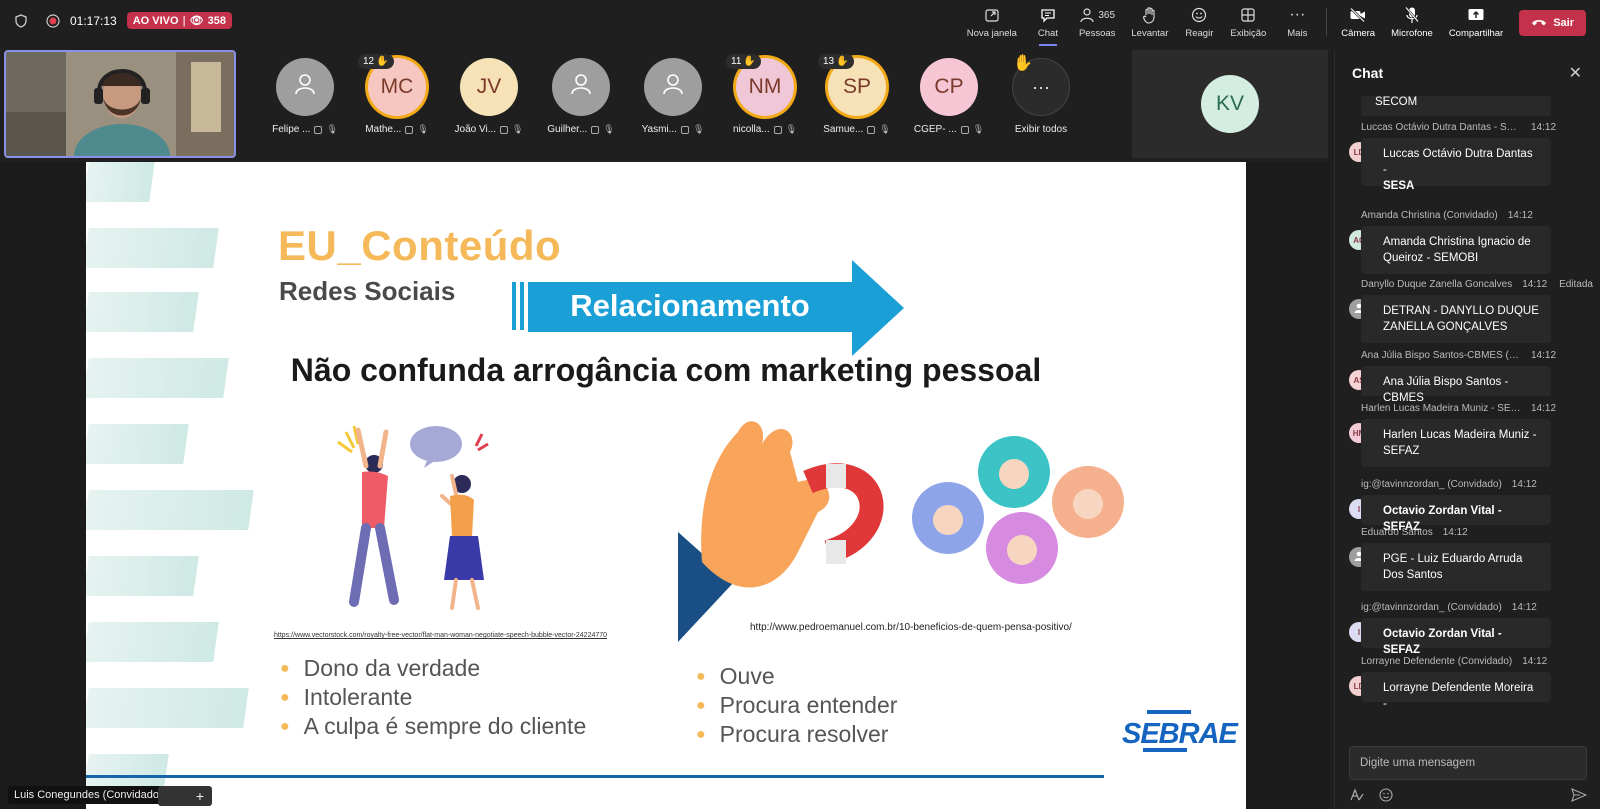 This screenshot has width=1600, height=809. Describe the element at coordinates (829, 61) in the screenshot. I see `hand-queue-number: 13` at that location.